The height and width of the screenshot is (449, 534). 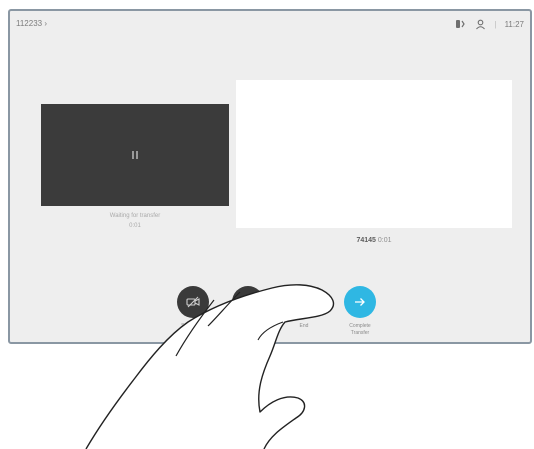 What do you see at coordinates (304, 326) in the screenshot?
I see `end-call-label: End` at bounding box center [304, 326].